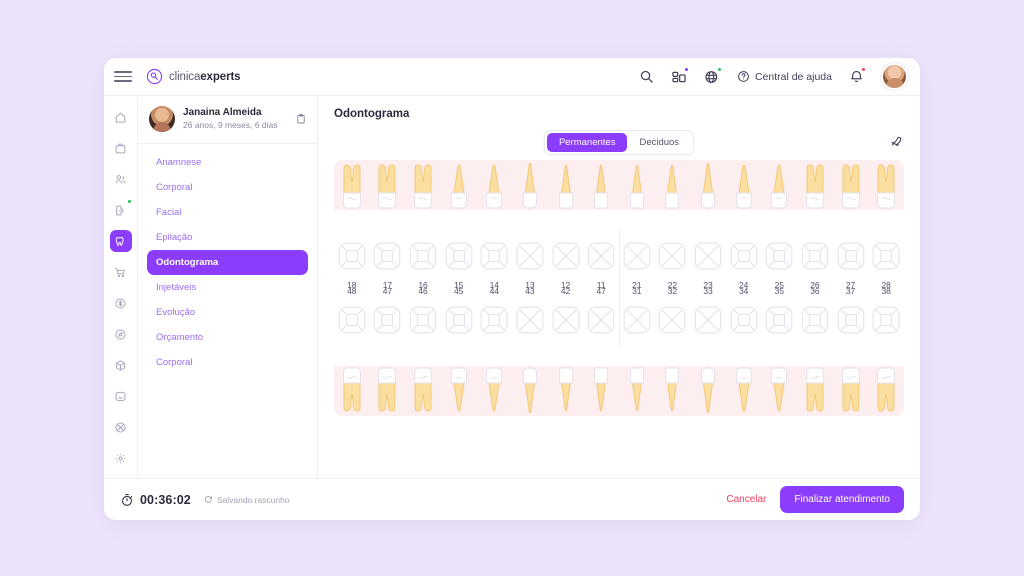  Describe the element at coordinates (495, 349) in the screenshot. I see `tooth-44: 44` at that location.